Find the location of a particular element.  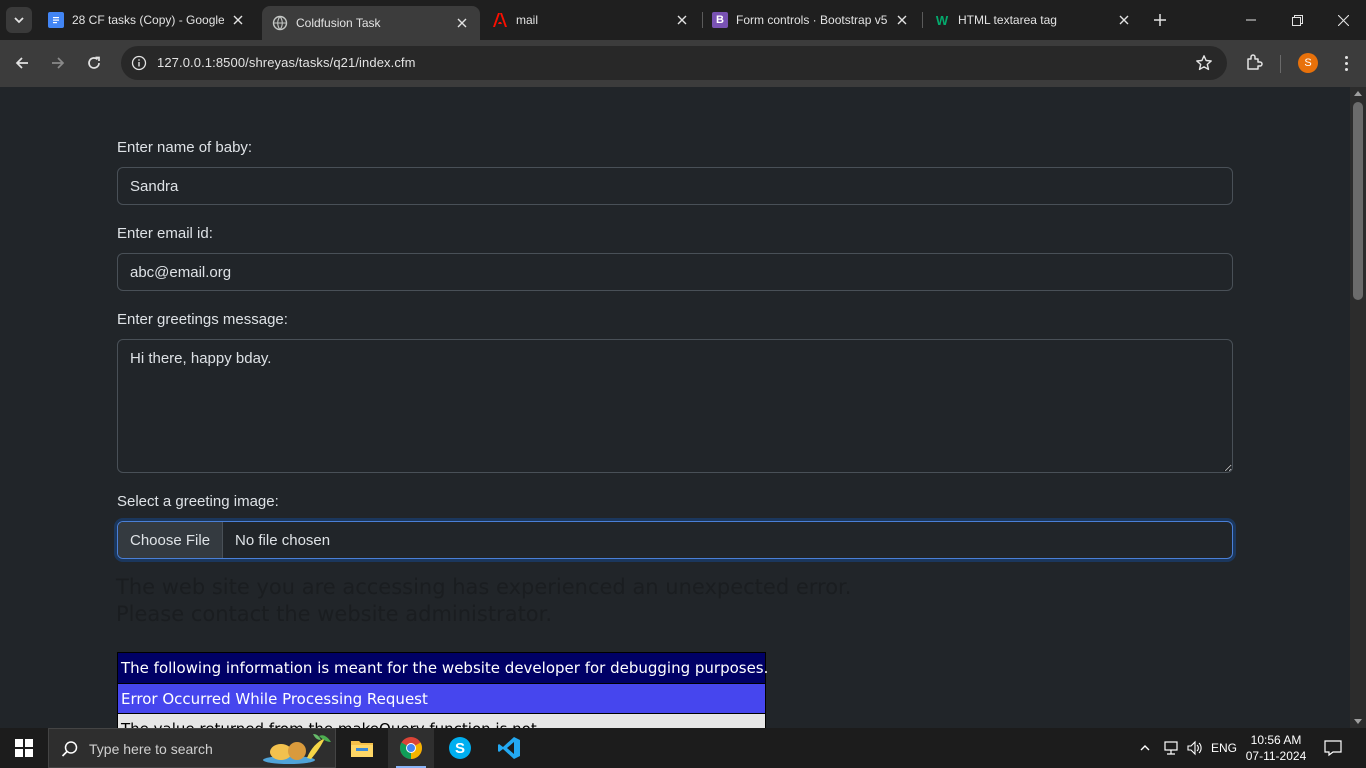

tab-coldfusion-task: Coldfusion Task is located at coordinates (371, 23).